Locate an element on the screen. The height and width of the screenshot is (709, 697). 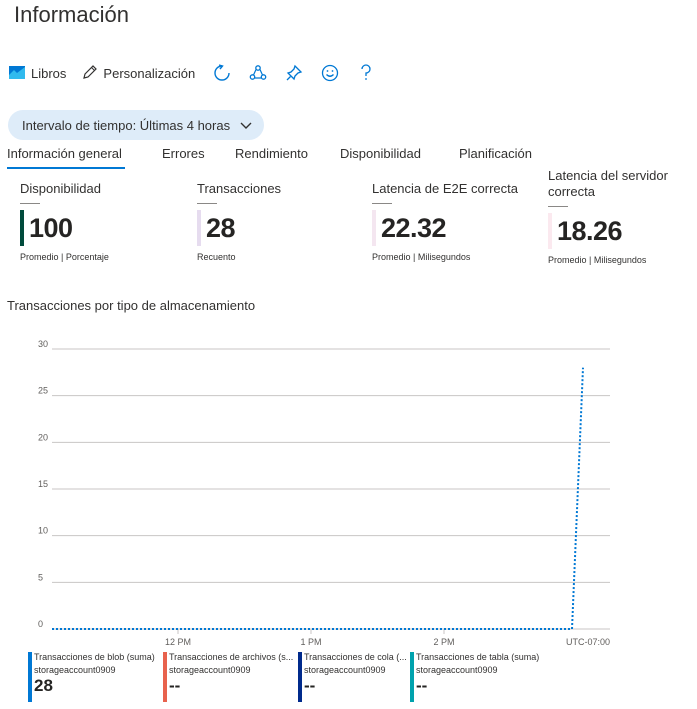
chart-title: Transacciones por tipo de almacenamiento is located at coordinates (131, 305).